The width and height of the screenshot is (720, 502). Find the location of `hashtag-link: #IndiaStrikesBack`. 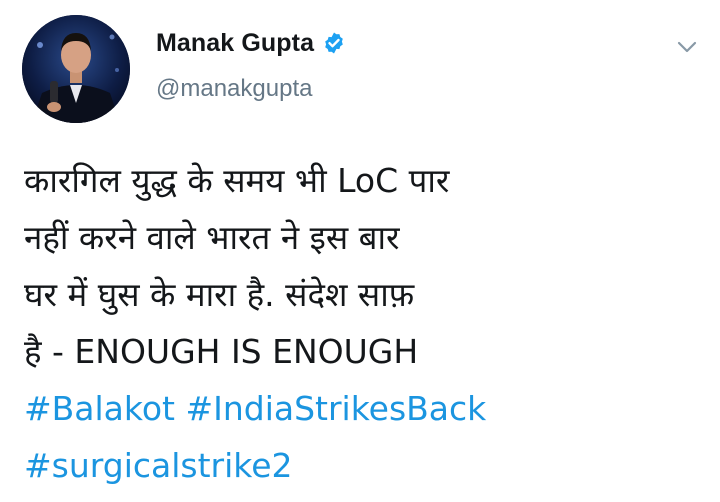

hashtag-link: #IndiaStrikesBack is located at coordinates (335, 408).